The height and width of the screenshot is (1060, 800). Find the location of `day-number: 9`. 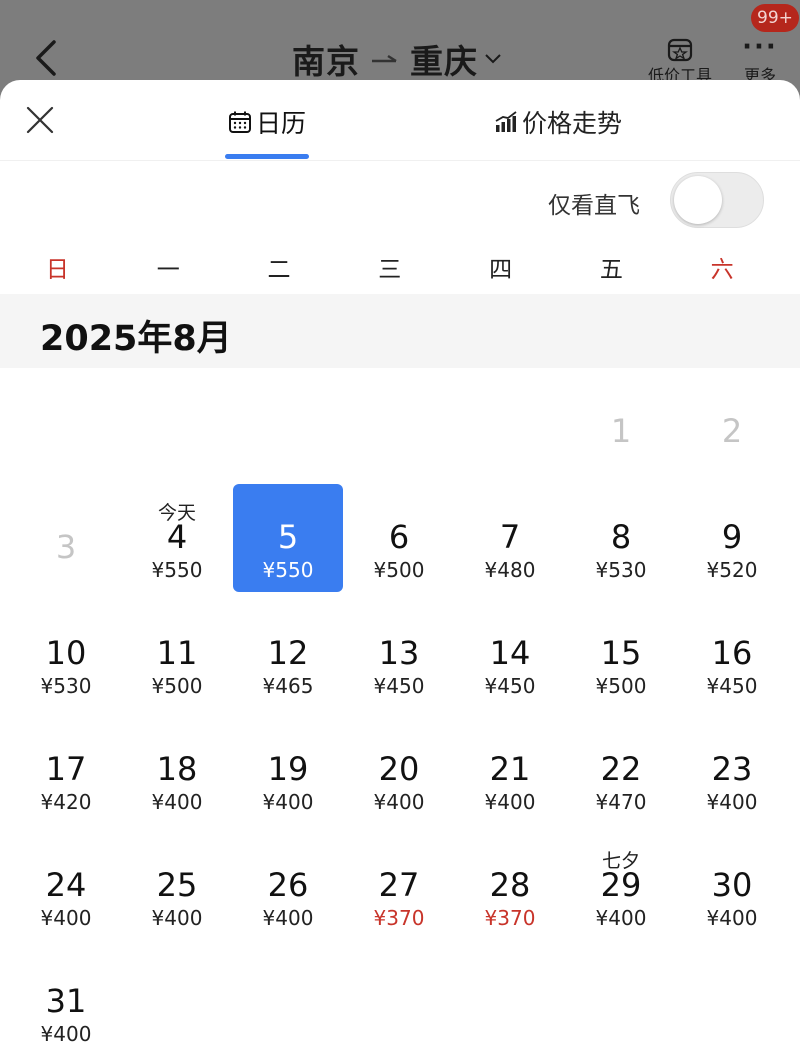

day-number: 9 is located at coordinates (732, 537).